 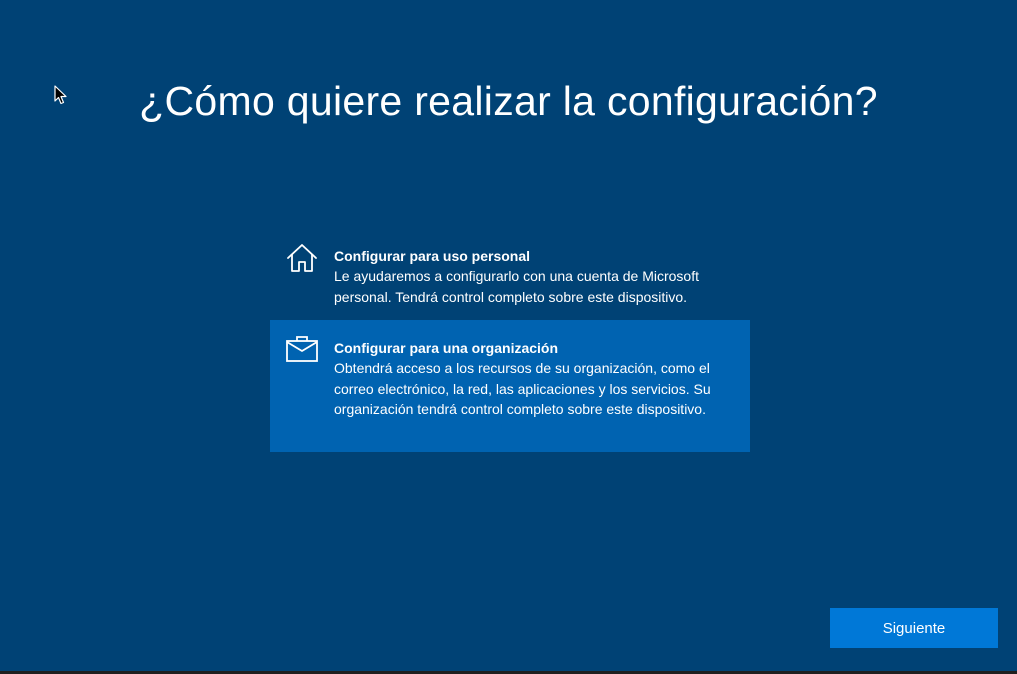 I want to click on option-organization-title: Configurar para una organización, so click(x=446, y=348).